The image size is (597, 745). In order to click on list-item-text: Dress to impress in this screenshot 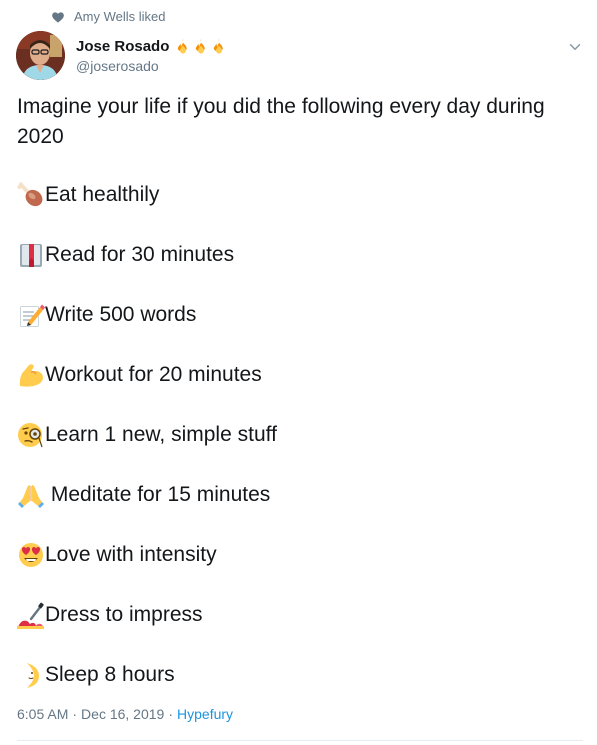, I will do `click(124, 614)`.